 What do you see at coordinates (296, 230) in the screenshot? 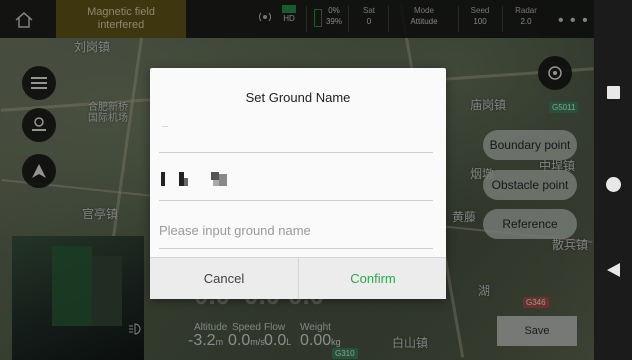
I see `ground-name-input` at bounding box center [296, 230].